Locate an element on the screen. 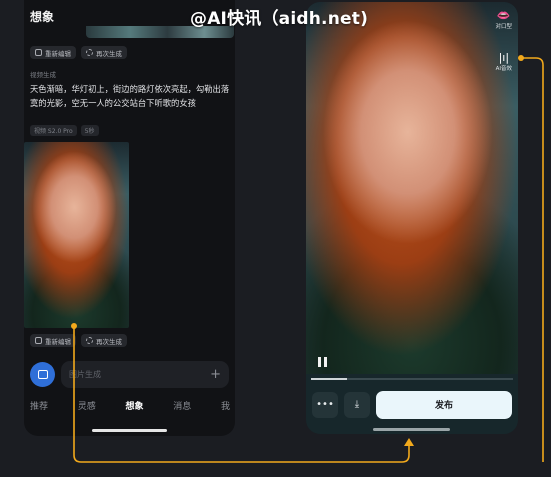 The width and height of the screenshot is (551, 477). publish-button: 发布 is located at coordinates (444, 404).